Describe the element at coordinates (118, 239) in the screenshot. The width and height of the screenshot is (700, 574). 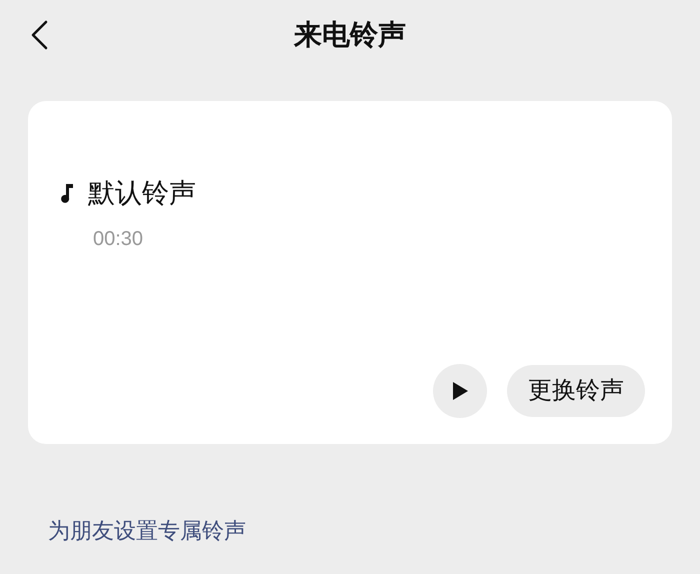
I see `ringtone-duration: 00:30` at that location.